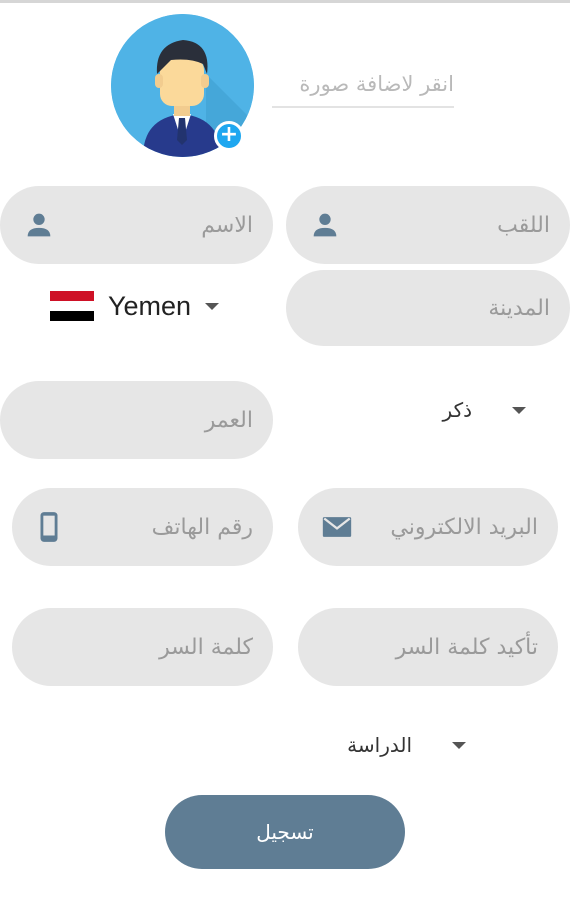 Image resolution: width=570 pixels, height=900 pixels. I want to click on register-button: تسجيل, so click(285, 832).